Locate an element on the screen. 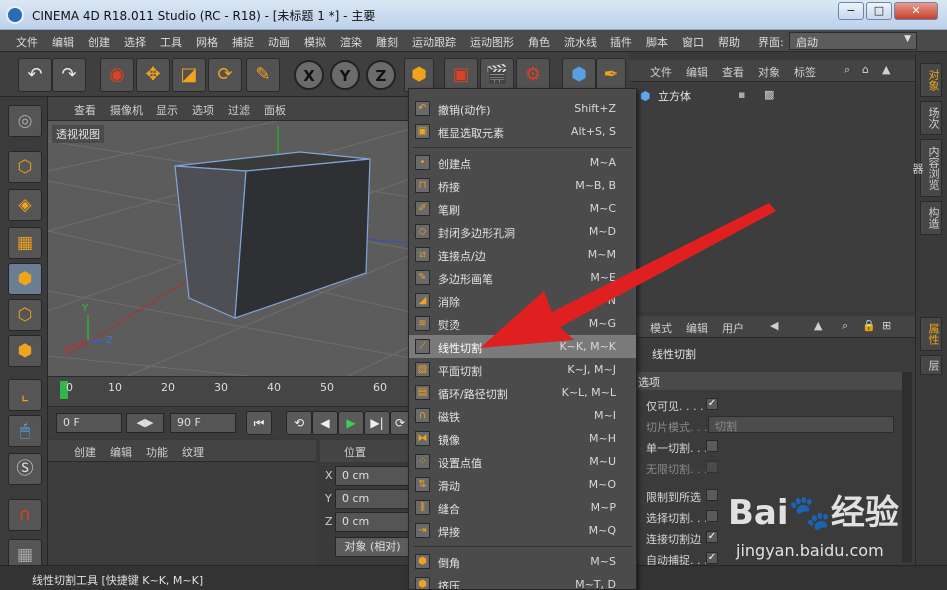  connect-edges-checkbox: ✓ is located at coordinates (712, 537).